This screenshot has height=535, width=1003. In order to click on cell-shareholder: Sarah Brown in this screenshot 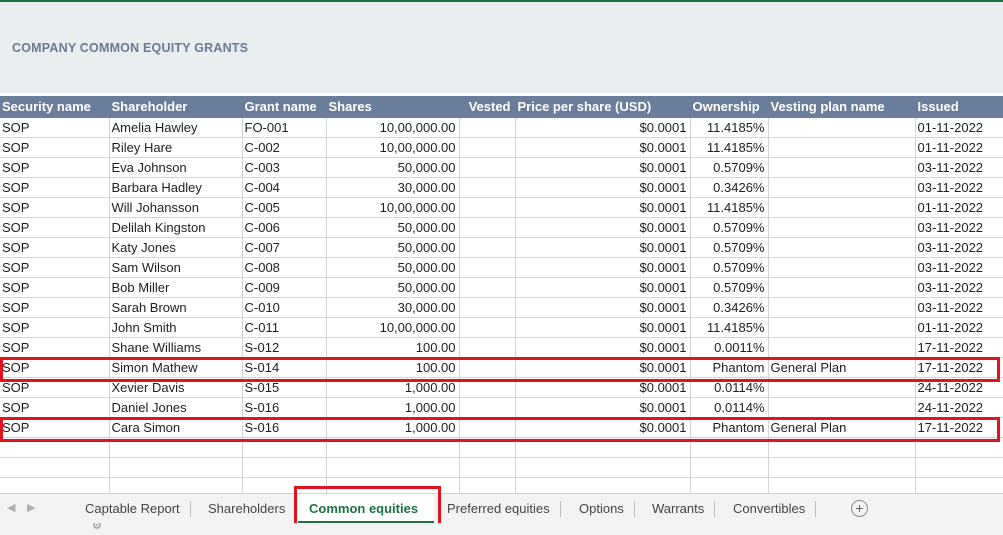, I will do `click(176, 307)`.